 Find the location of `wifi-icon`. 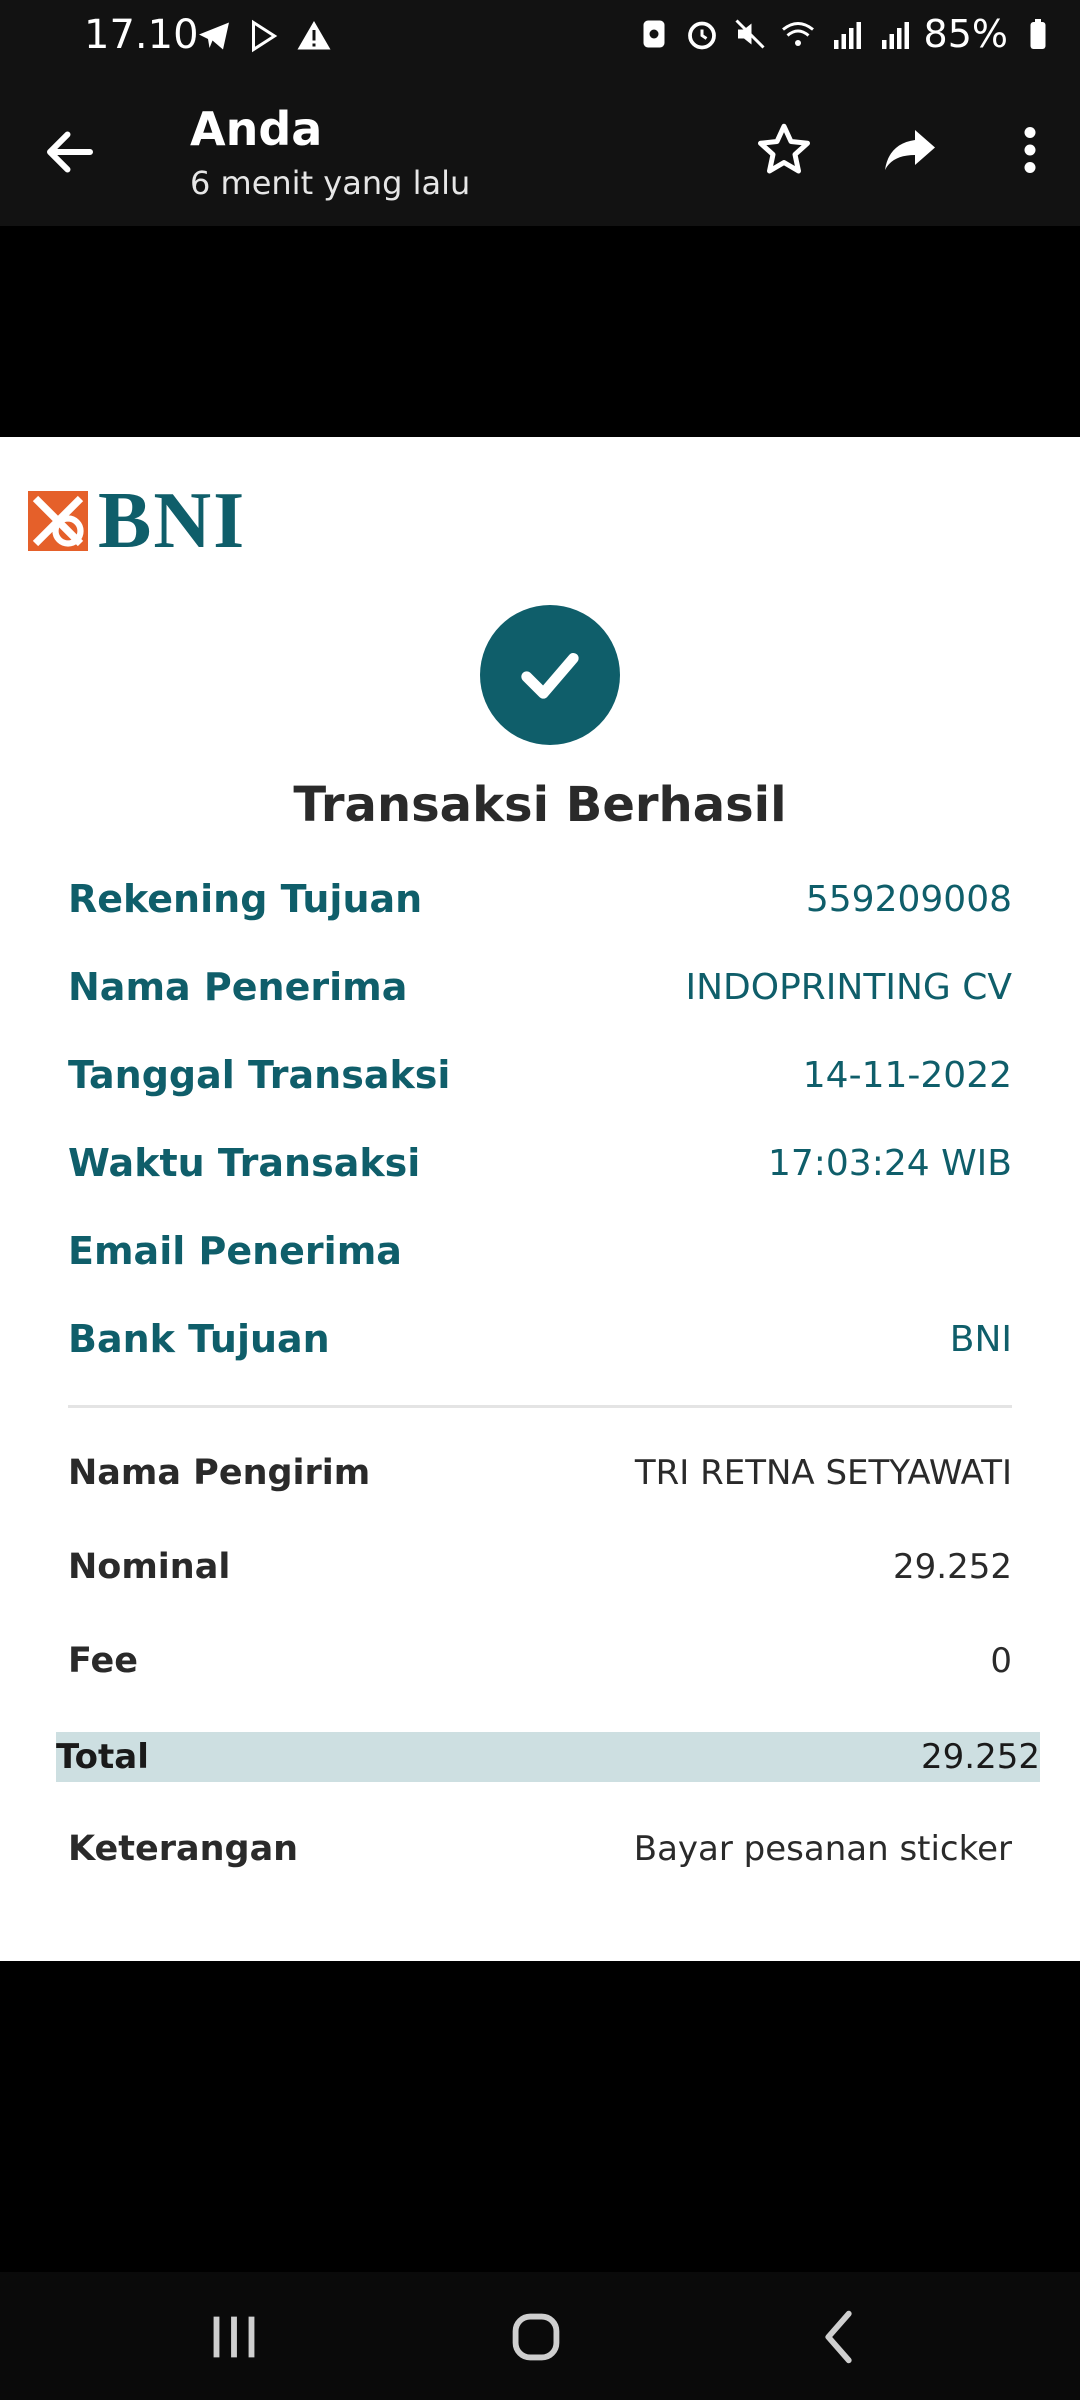

wifi-icon is located at coordinates (797, 34).